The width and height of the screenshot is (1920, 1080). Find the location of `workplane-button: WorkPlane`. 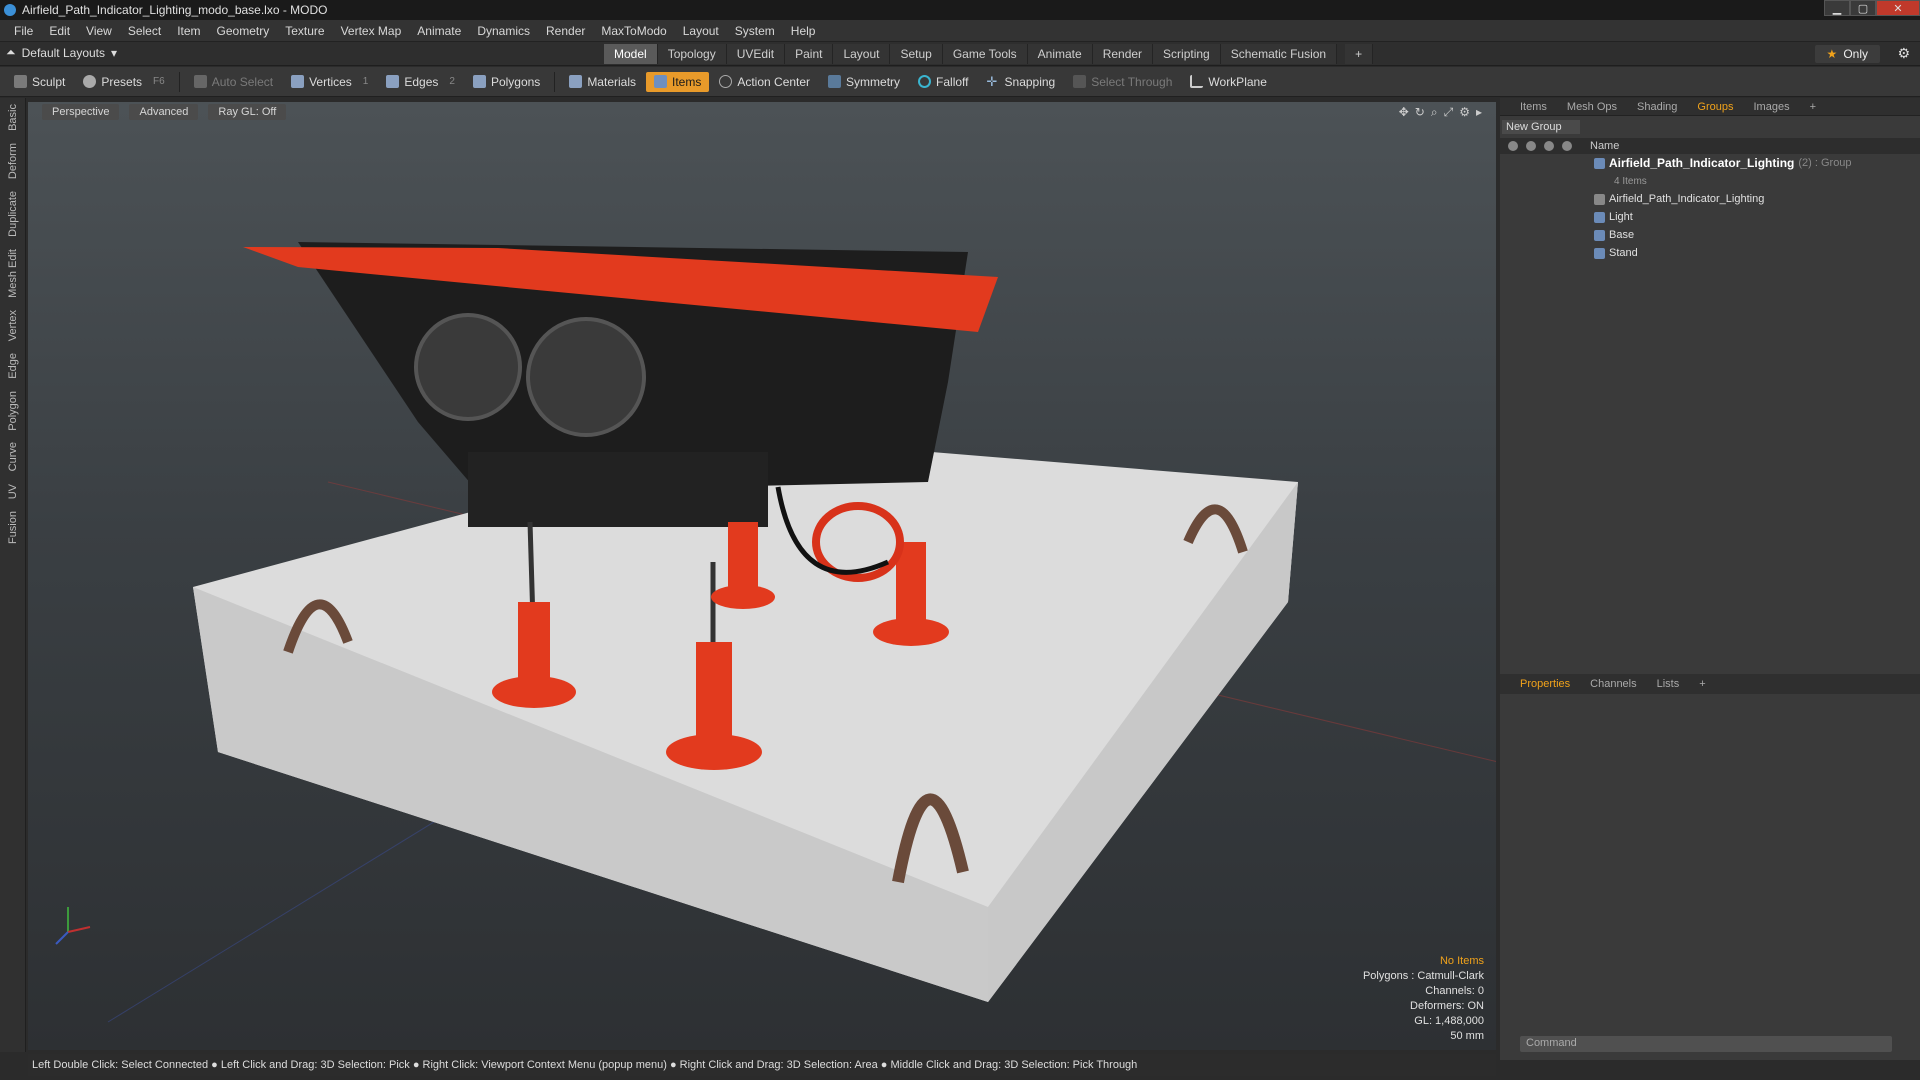

workplane-button: WorkPlane is located at coordinates (1228, 82).